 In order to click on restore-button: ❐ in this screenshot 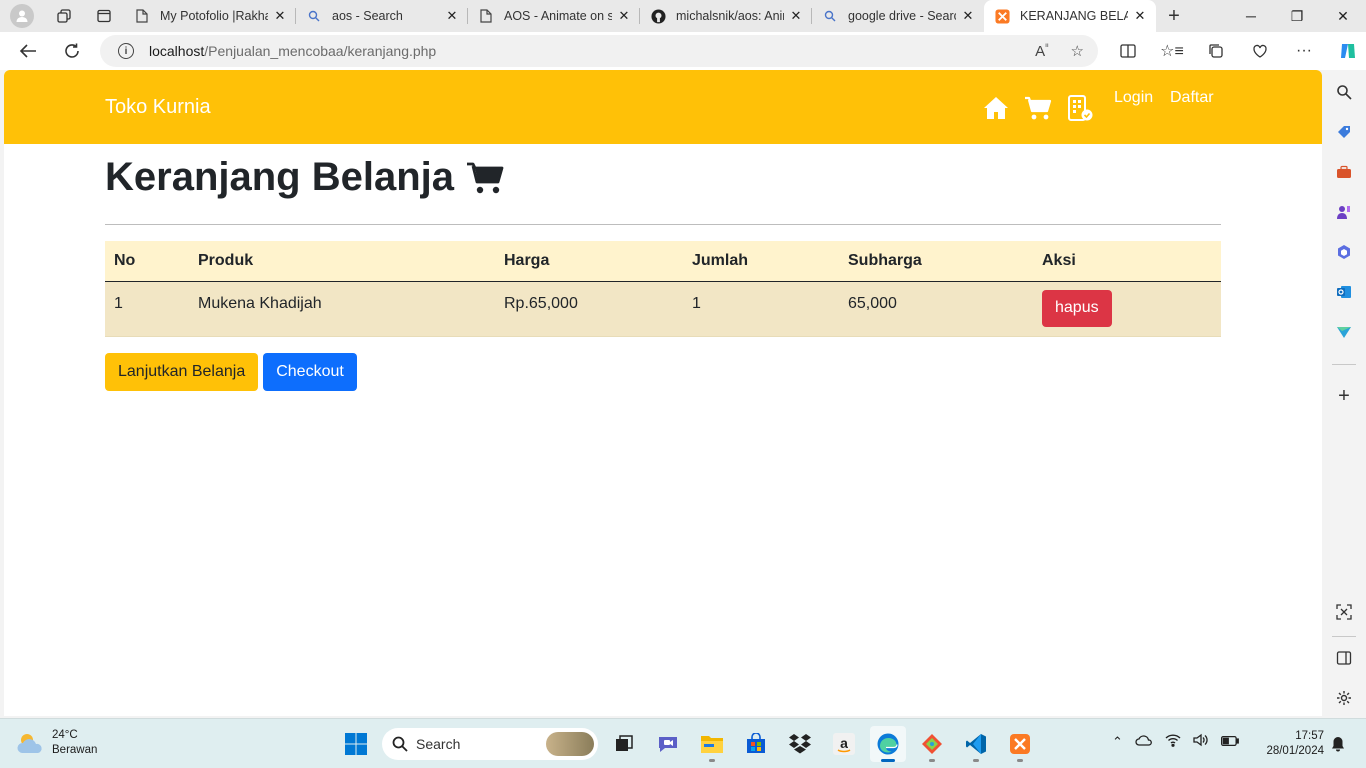, I will do `click(1297, 16)`.